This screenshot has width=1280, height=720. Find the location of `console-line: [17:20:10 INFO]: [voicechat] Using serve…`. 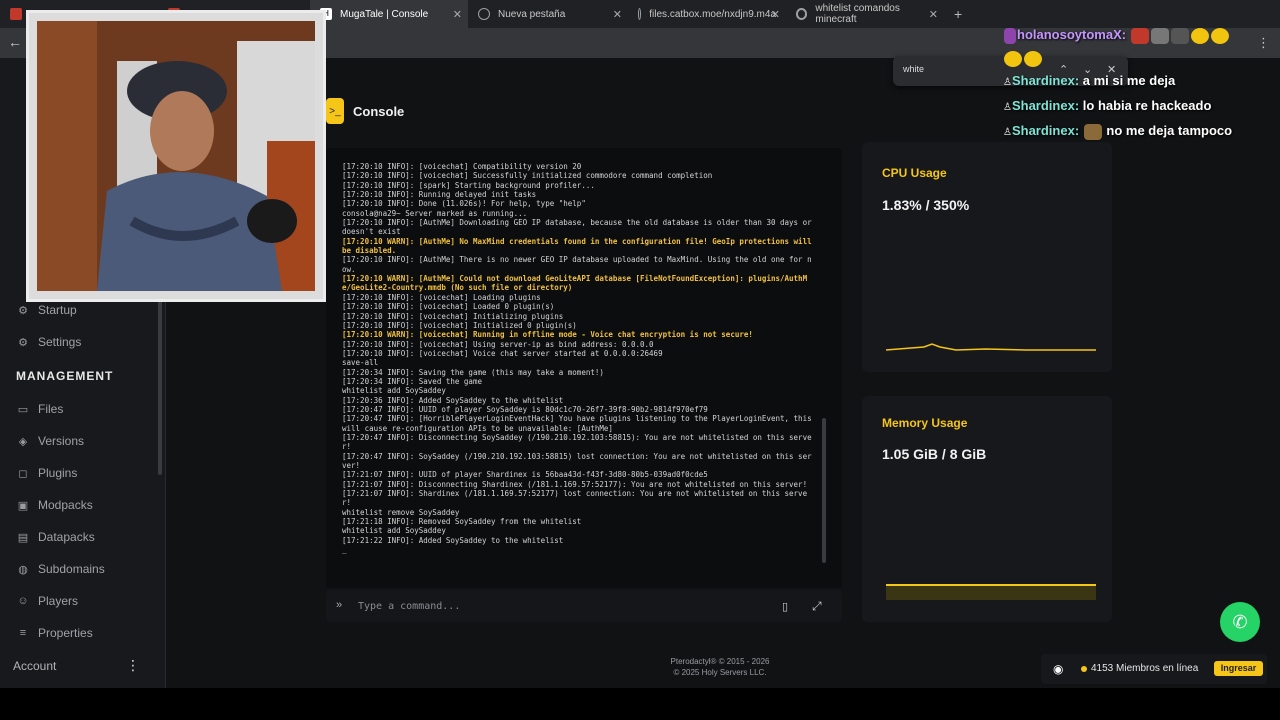

console-line: [17:20:10 INFO]: [voicechat] Using serve… is located at coordinates (498, 344).